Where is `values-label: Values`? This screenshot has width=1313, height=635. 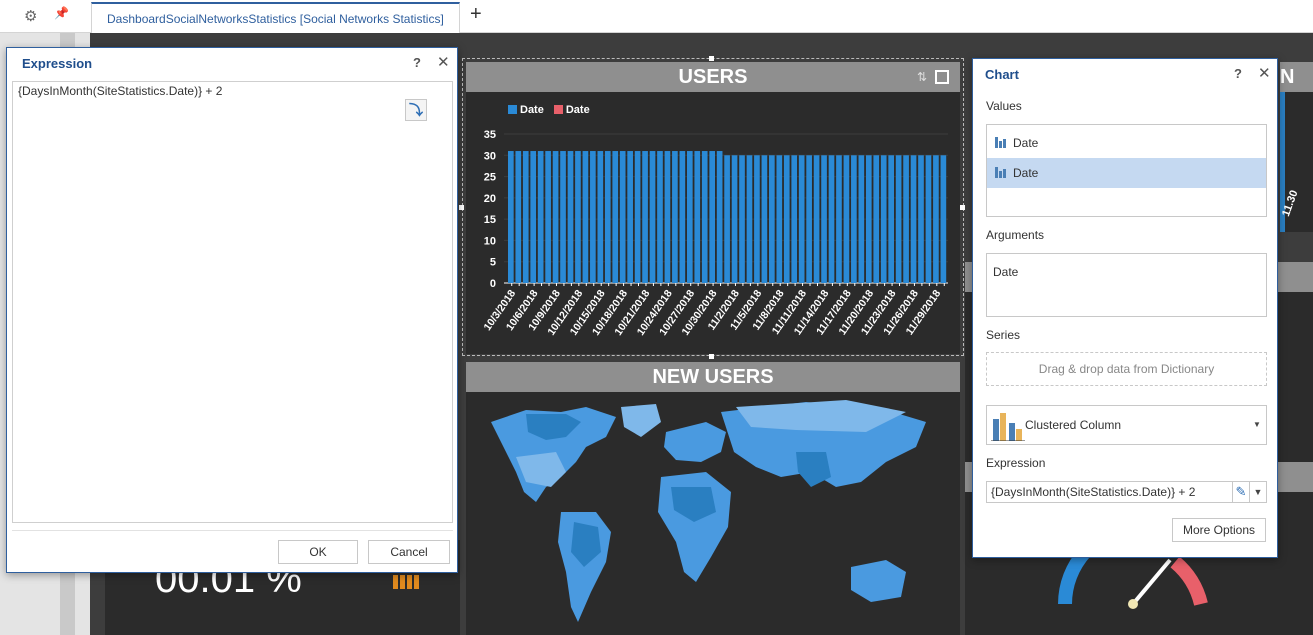 values-label: Values is located at coordinates (1004, 106).